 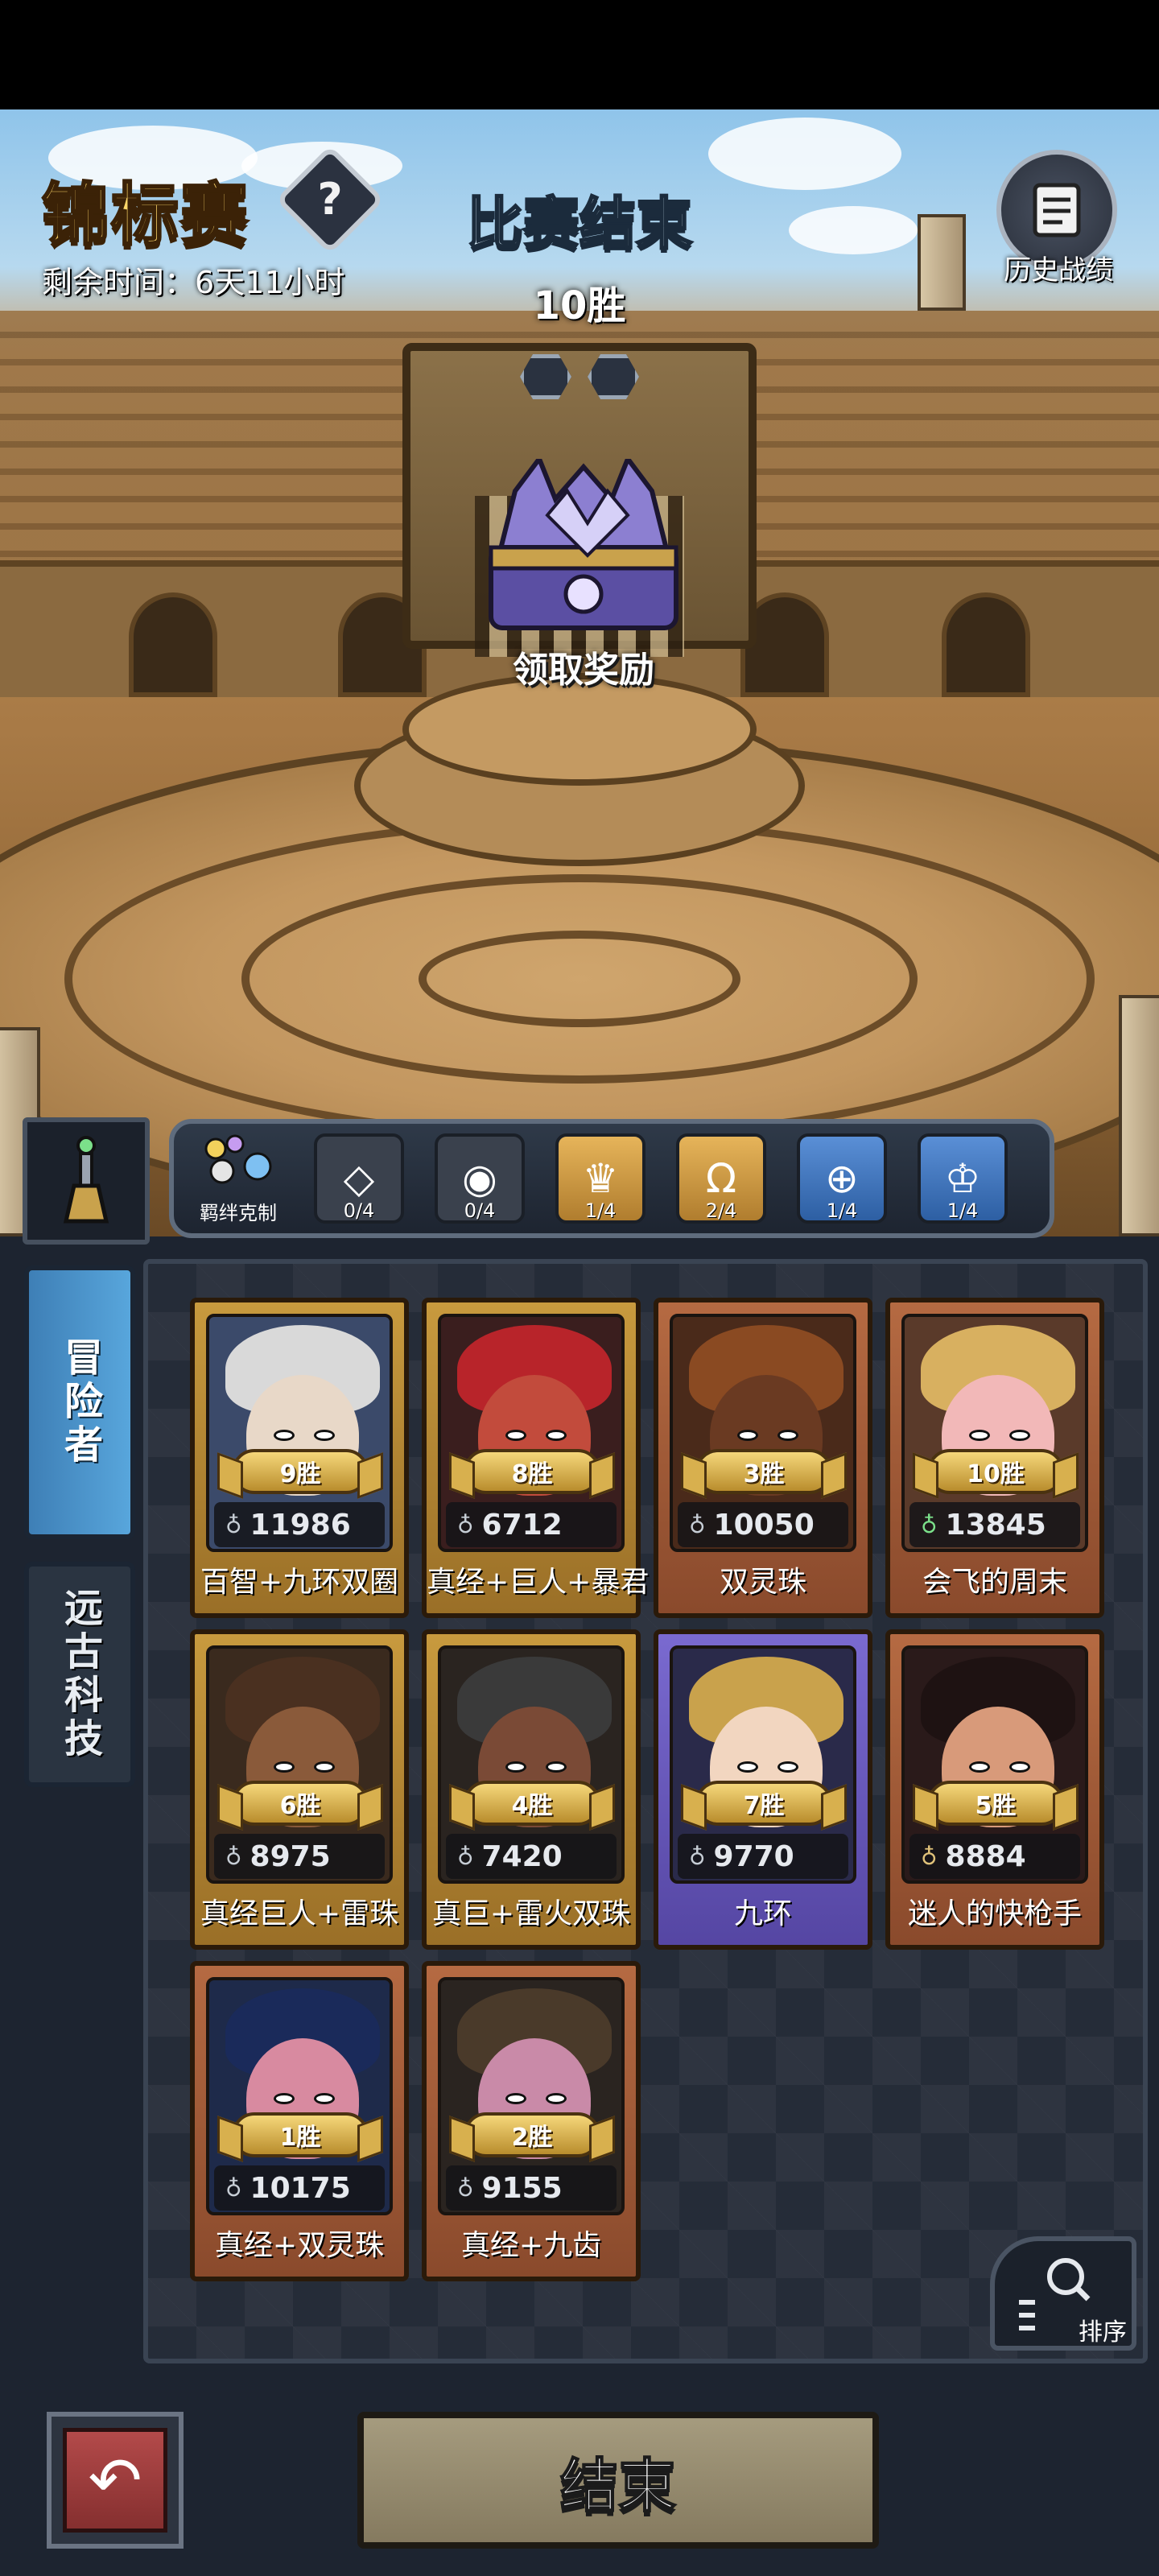 What do you see at coordinates (79, 1674) in the screenshot?
I see `tab-ancient-tech: 远古科技` at bounding box center [79, 1674].